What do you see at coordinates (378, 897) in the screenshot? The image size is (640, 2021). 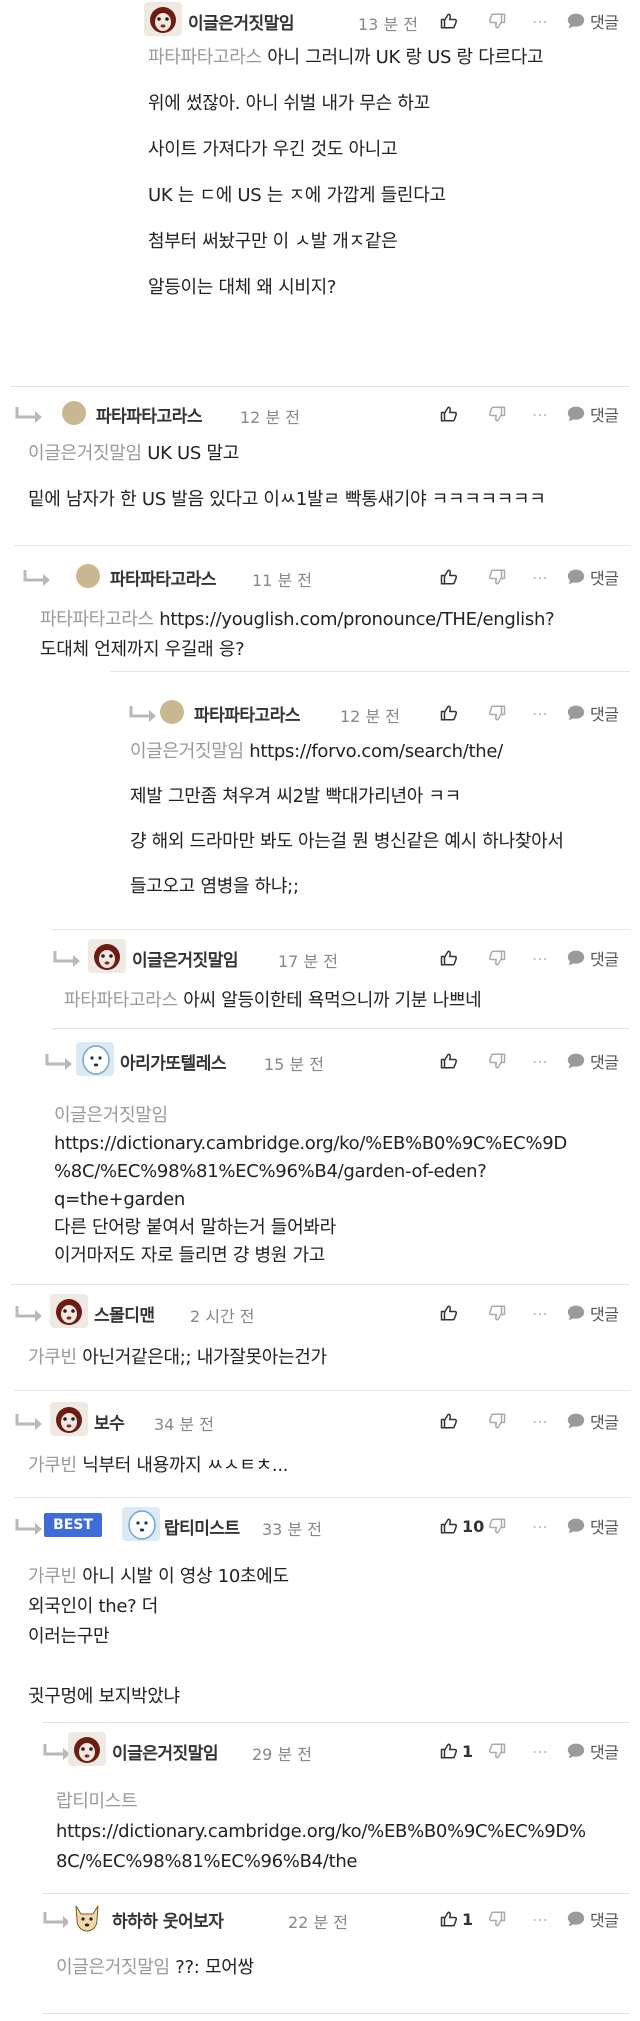 I see `comment-line: 들고오고 염병을 하냐;;` at bounding box center [378, 897].